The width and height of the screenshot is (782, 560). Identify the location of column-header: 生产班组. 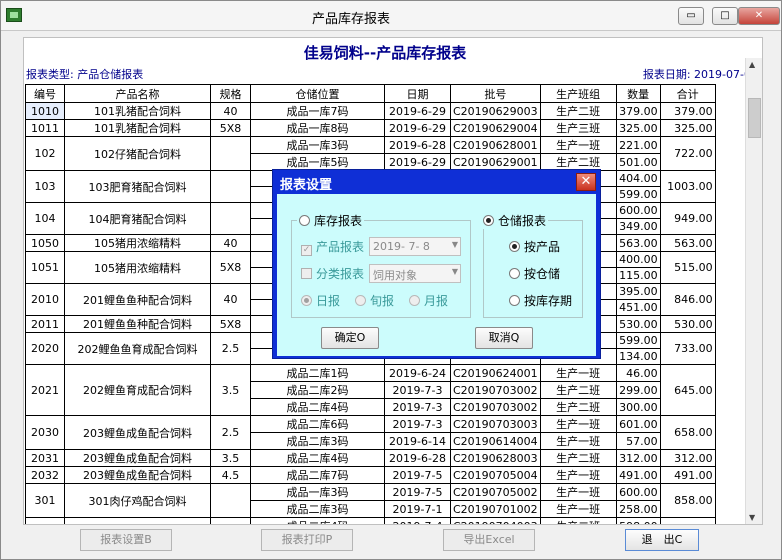
(578, 93).